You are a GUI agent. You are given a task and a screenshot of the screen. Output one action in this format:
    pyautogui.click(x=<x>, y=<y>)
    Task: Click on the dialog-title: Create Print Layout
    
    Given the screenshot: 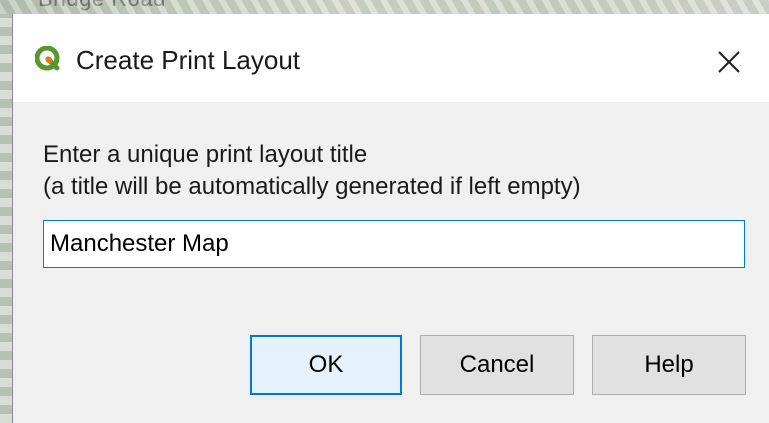 What is the action you would take?
    pyautogui.click(x=188, y=60)
    